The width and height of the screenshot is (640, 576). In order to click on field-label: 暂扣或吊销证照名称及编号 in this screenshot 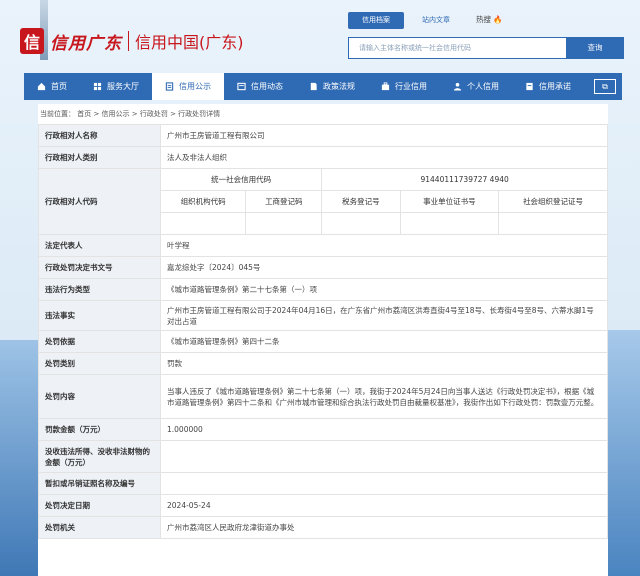, I will do `click(99, 483)`.